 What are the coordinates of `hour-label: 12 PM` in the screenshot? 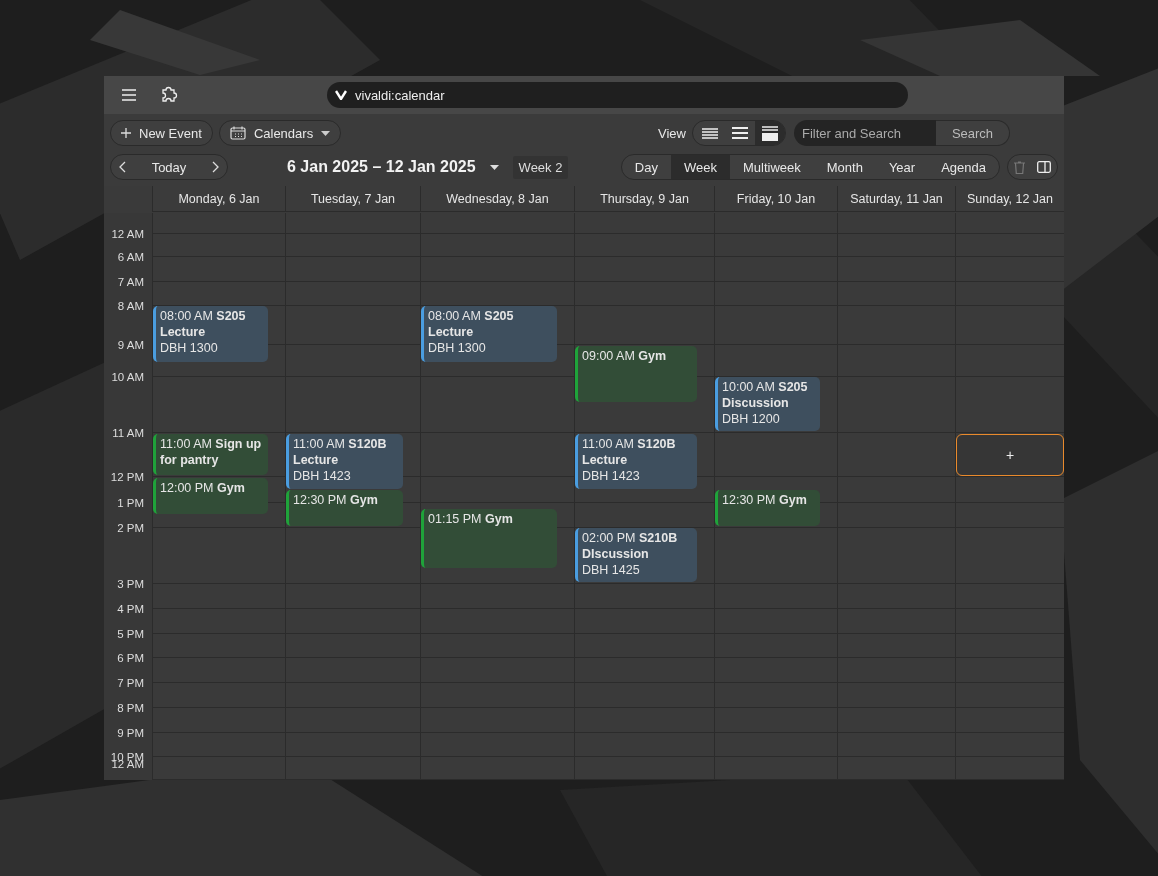 It's located at (127, 476).